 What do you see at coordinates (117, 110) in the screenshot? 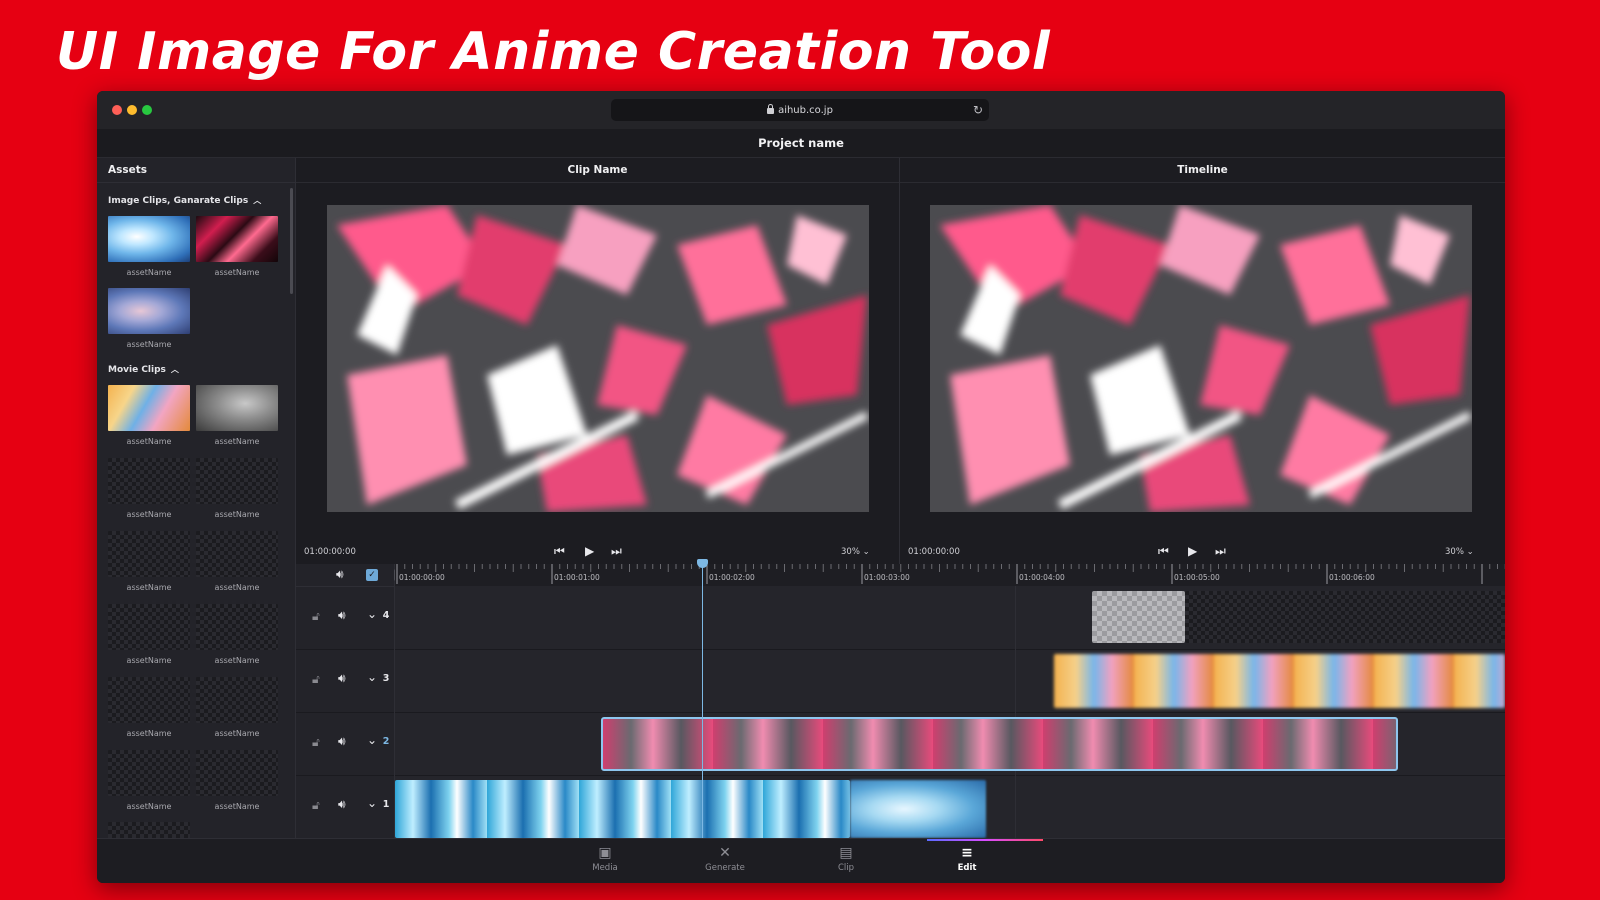
I see `close-window-button` at bounding box center [117, 110].